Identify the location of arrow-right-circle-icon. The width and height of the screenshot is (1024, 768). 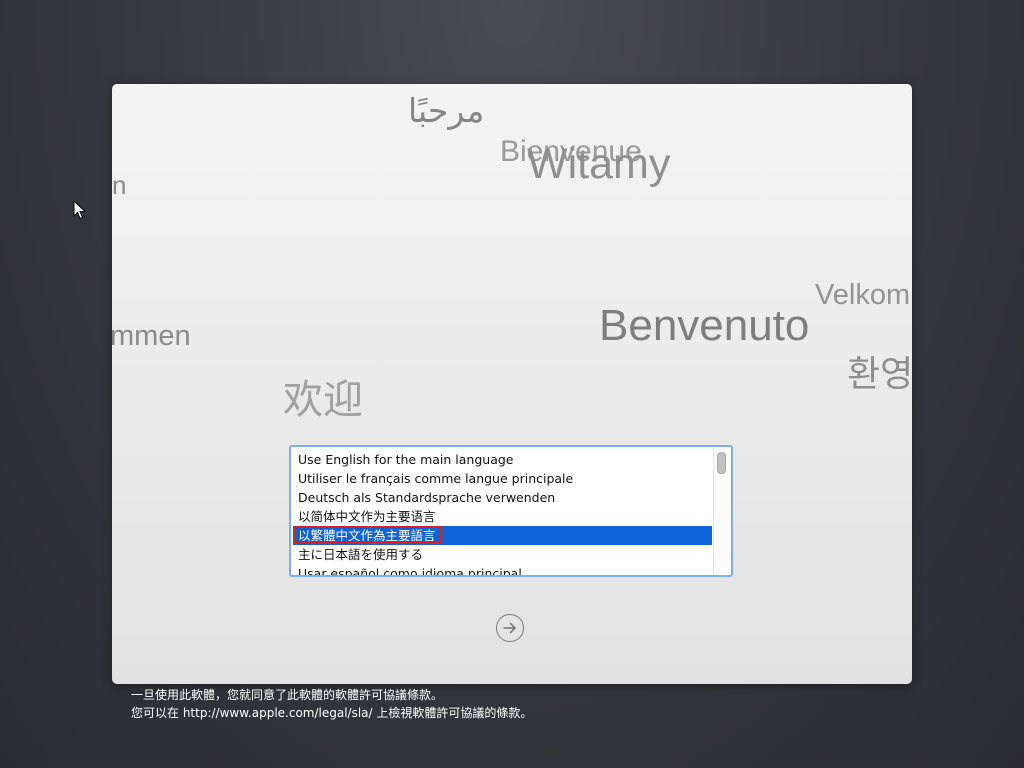
(509, 628).